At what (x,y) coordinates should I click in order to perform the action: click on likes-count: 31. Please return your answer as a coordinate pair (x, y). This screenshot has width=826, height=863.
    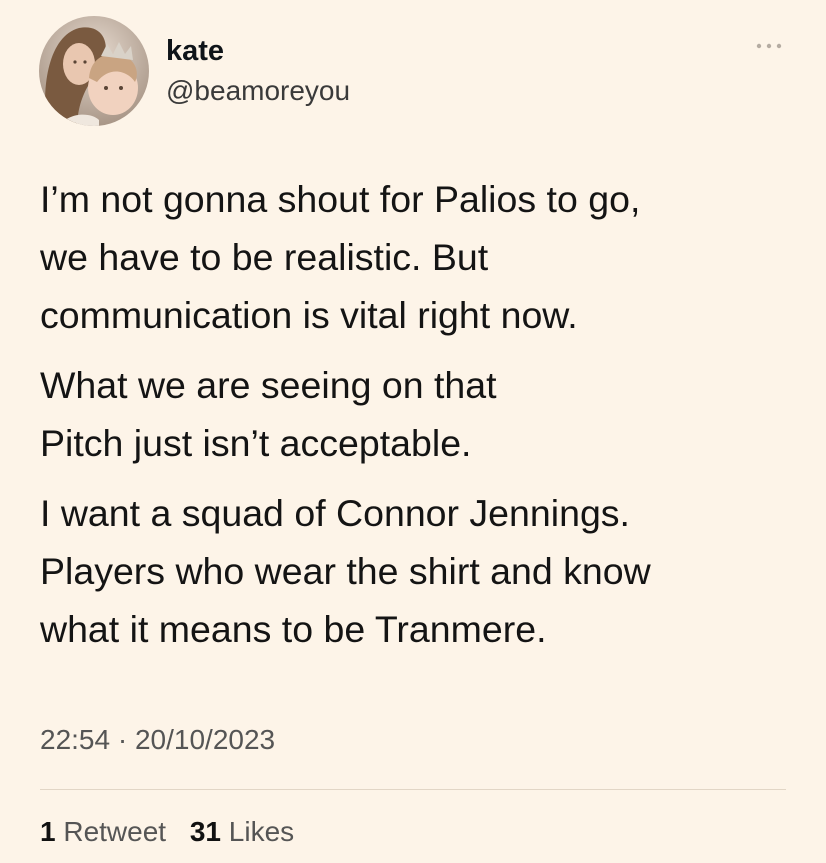
    Looking at the image, I should click on (205, 831).